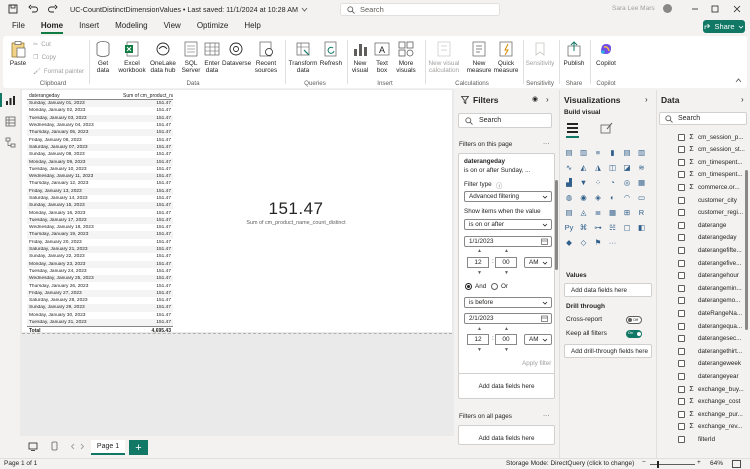 Image resolution: width=750 pixels, height=469 pixels. I want to click on table-row: Wednesday, January 04, 2023 151.47, so click(100, 125).